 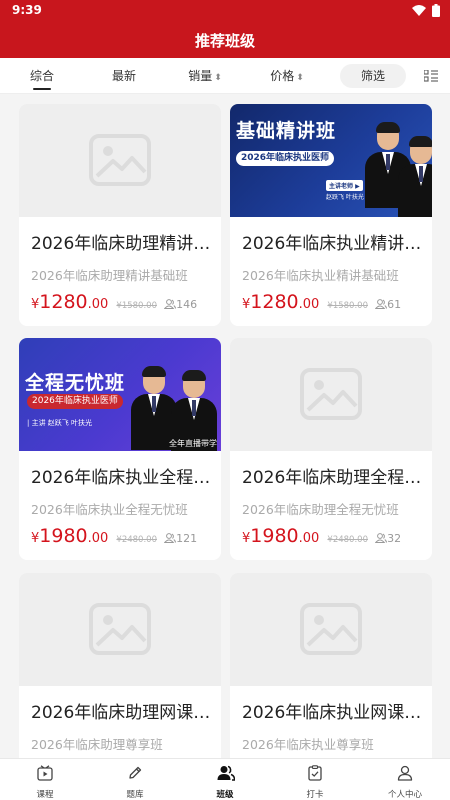 I want to click on course-subtitle: 2026年临床执业尊享班, so click(x=308, y=744).